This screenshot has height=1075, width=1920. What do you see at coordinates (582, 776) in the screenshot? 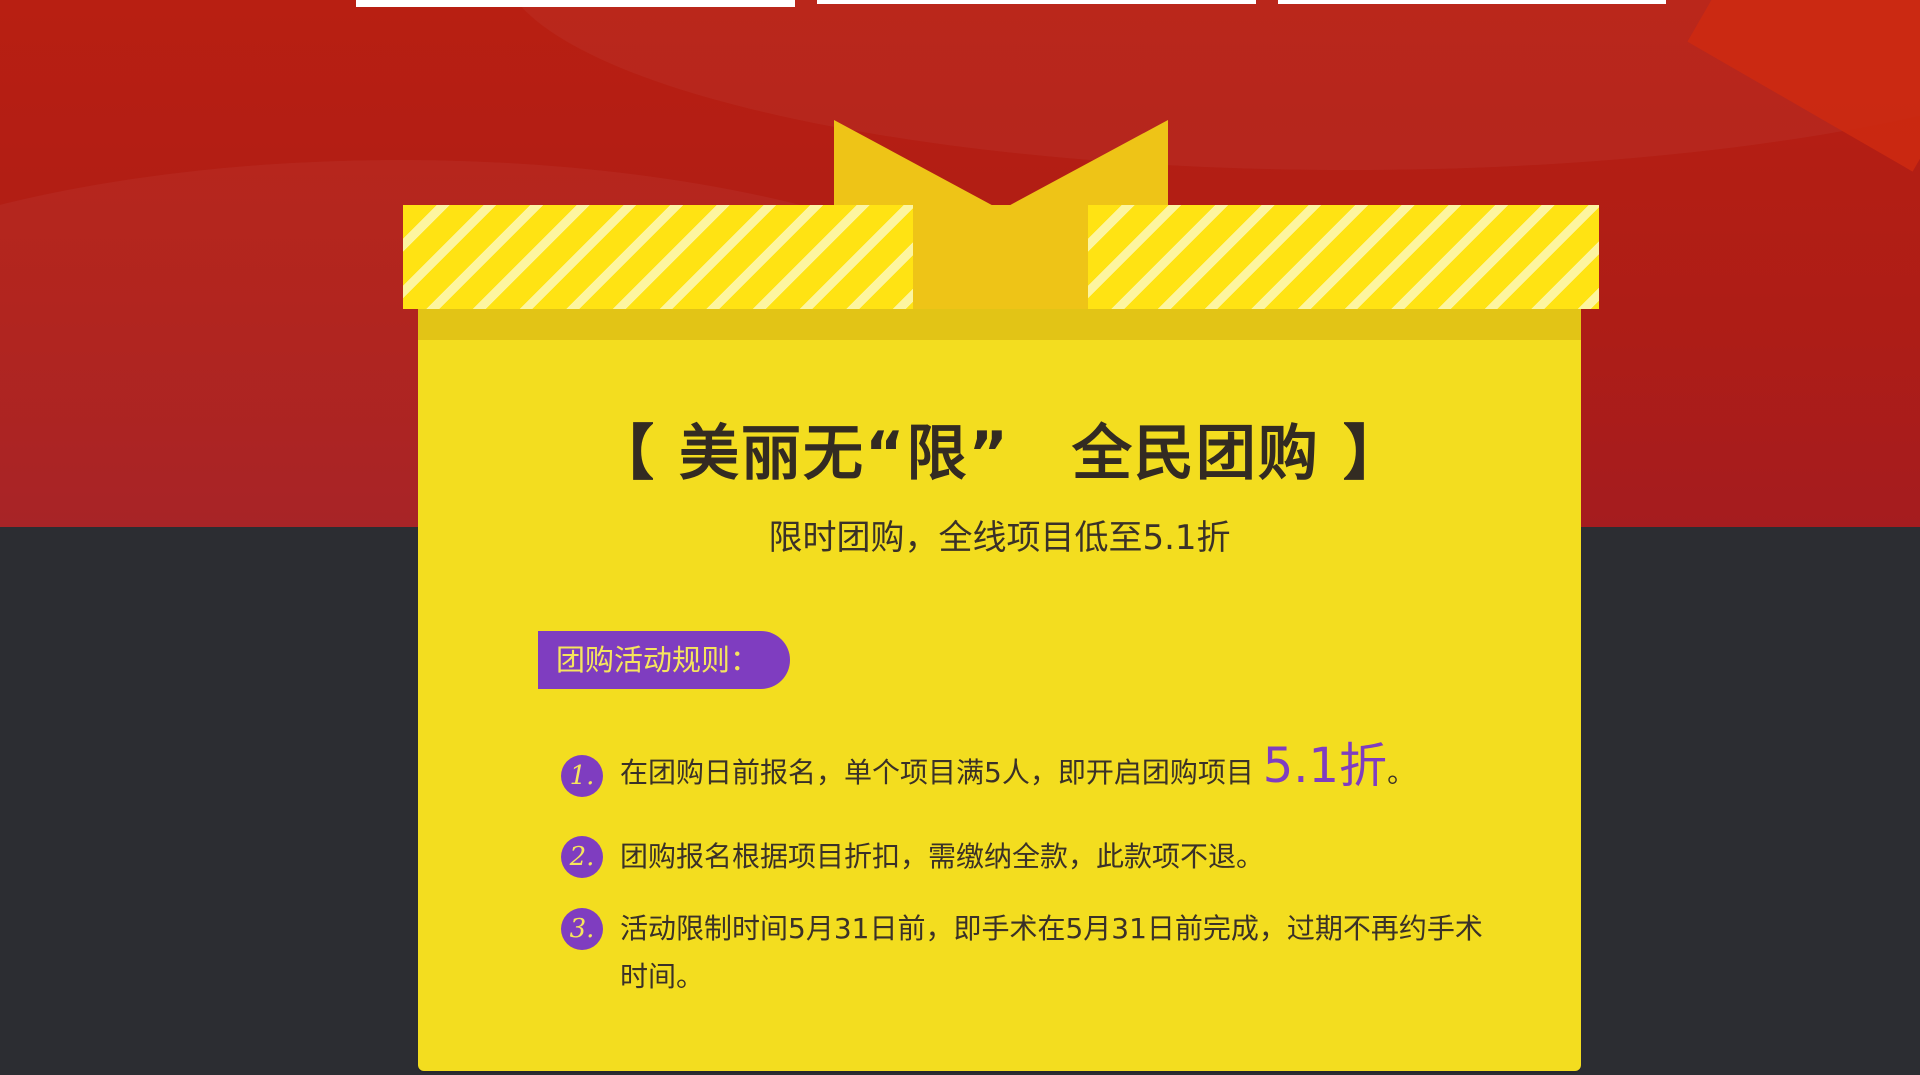
I see `rule-number-badge: 1.` at bounding box center [582, 776].